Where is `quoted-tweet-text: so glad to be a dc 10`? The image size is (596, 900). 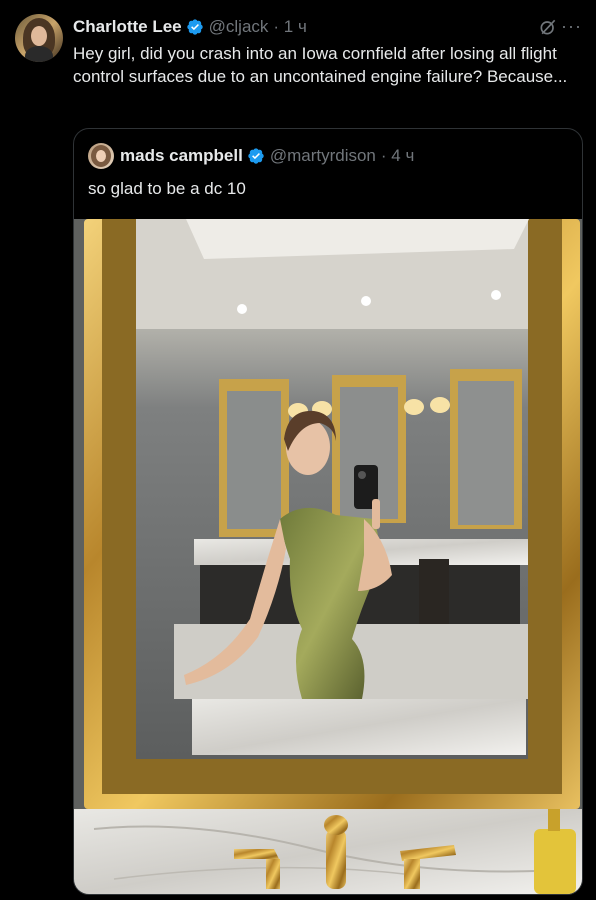 quoted-tweet-text: so glad to be a dc 10 is located at coordinates (167, 188).